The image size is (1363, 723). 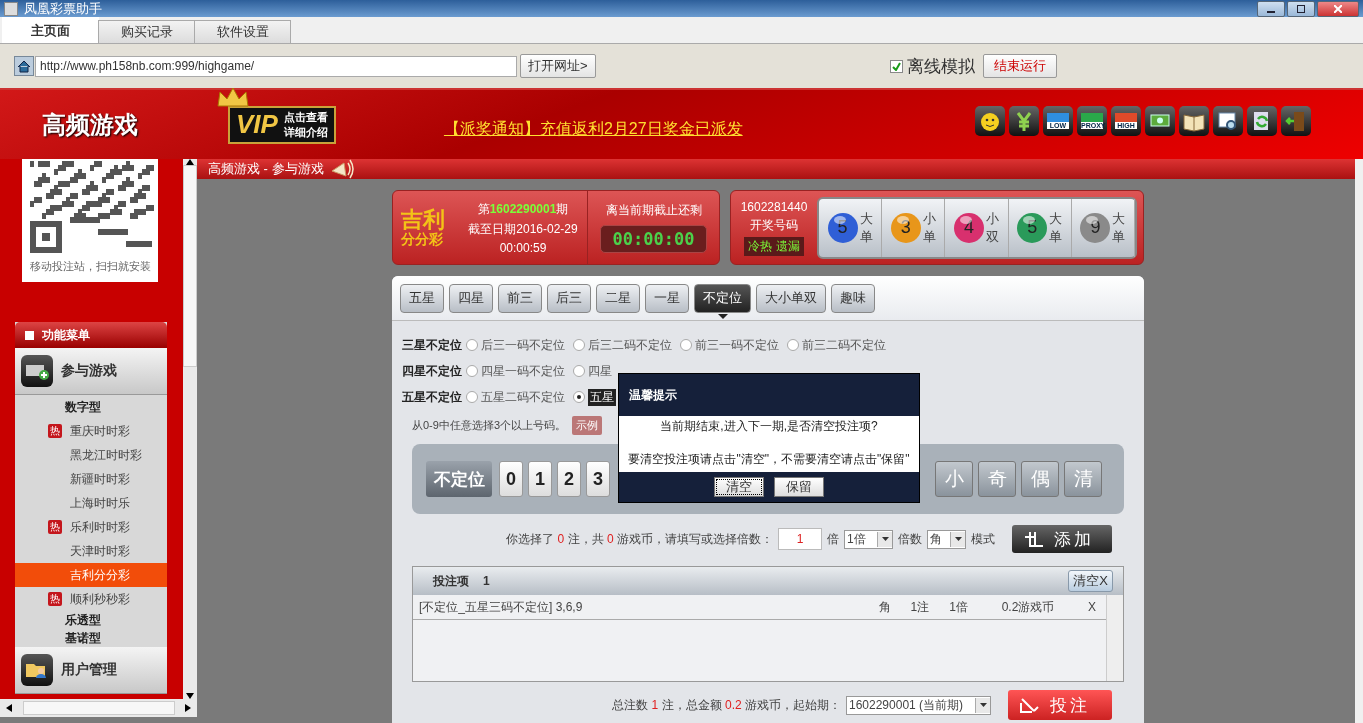 I want to click on home-button, so click(x=24, y=66).